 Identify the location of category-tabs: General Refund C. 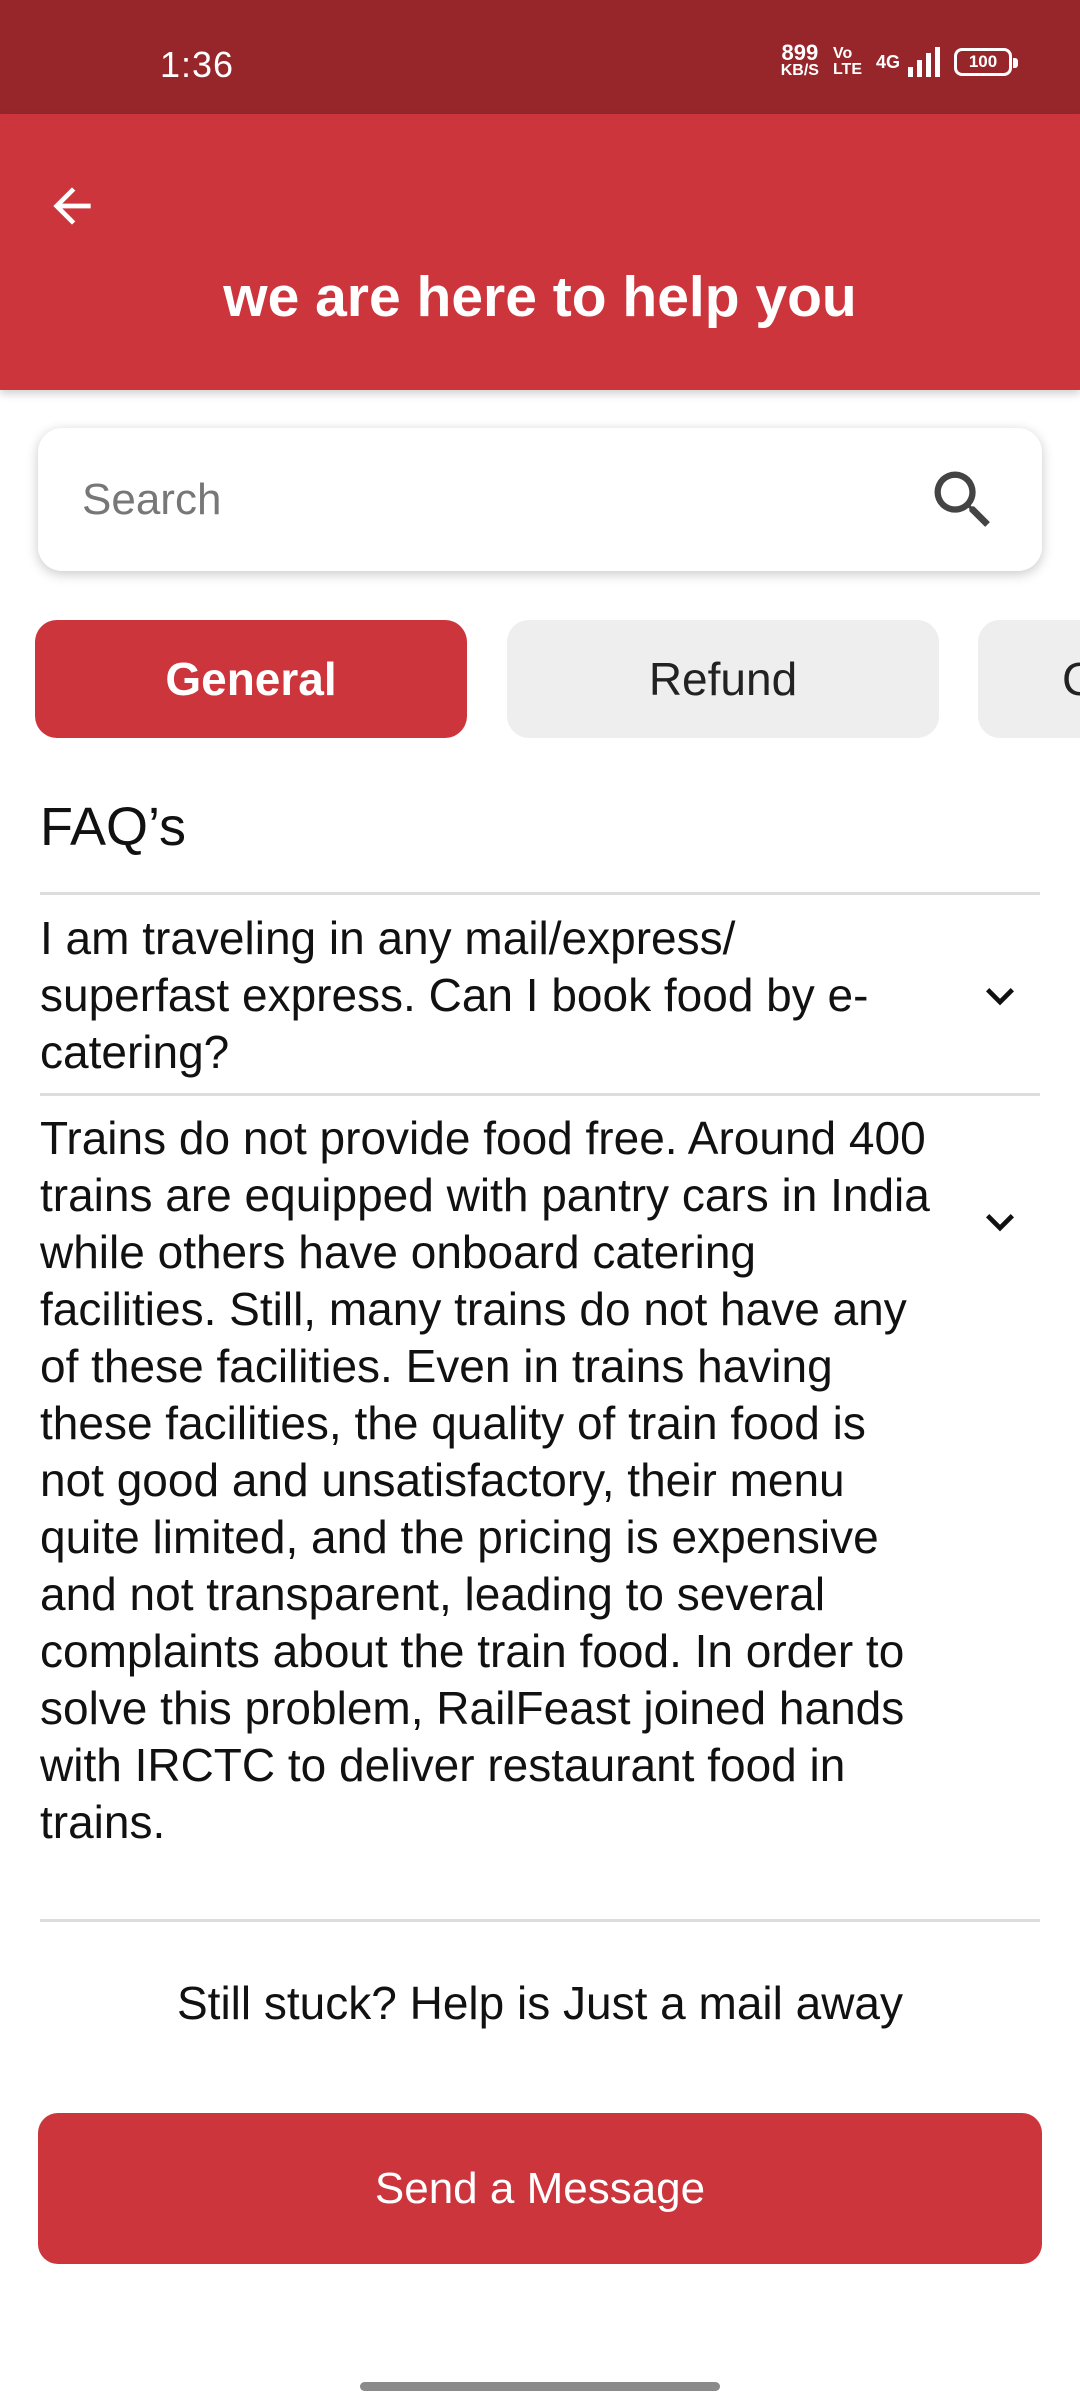
(557, 680).